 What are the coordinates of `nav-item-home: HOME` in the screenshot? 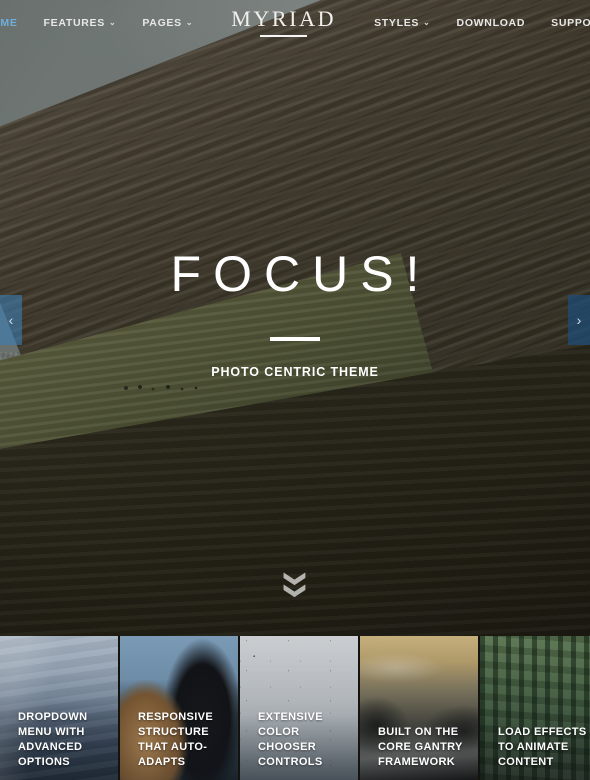 It's located at (9, 23).